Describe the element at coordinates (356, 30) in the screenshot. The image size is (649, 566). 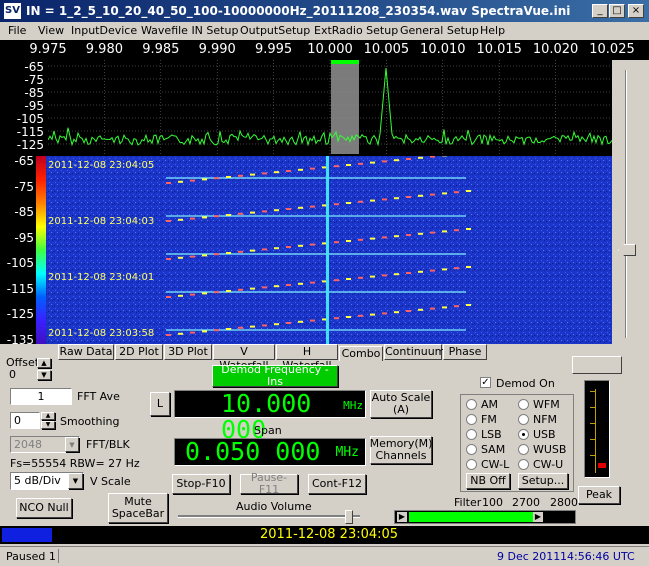
I see `menu-extradio-setup: ExtRadio Setup` at that location.